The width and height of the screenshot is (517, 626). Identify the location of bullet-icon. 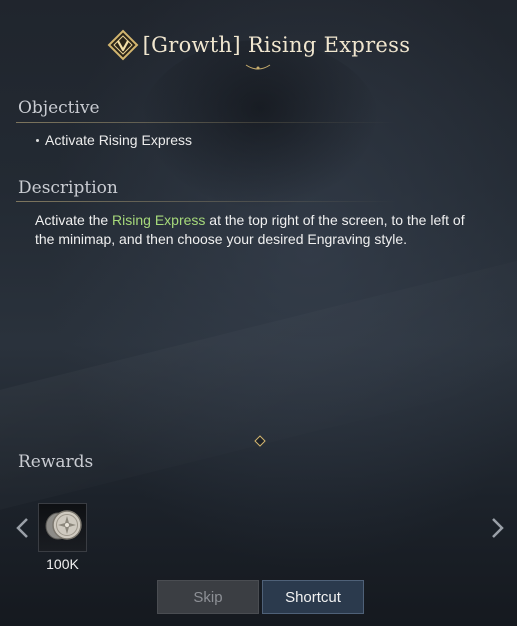
(37, 140).